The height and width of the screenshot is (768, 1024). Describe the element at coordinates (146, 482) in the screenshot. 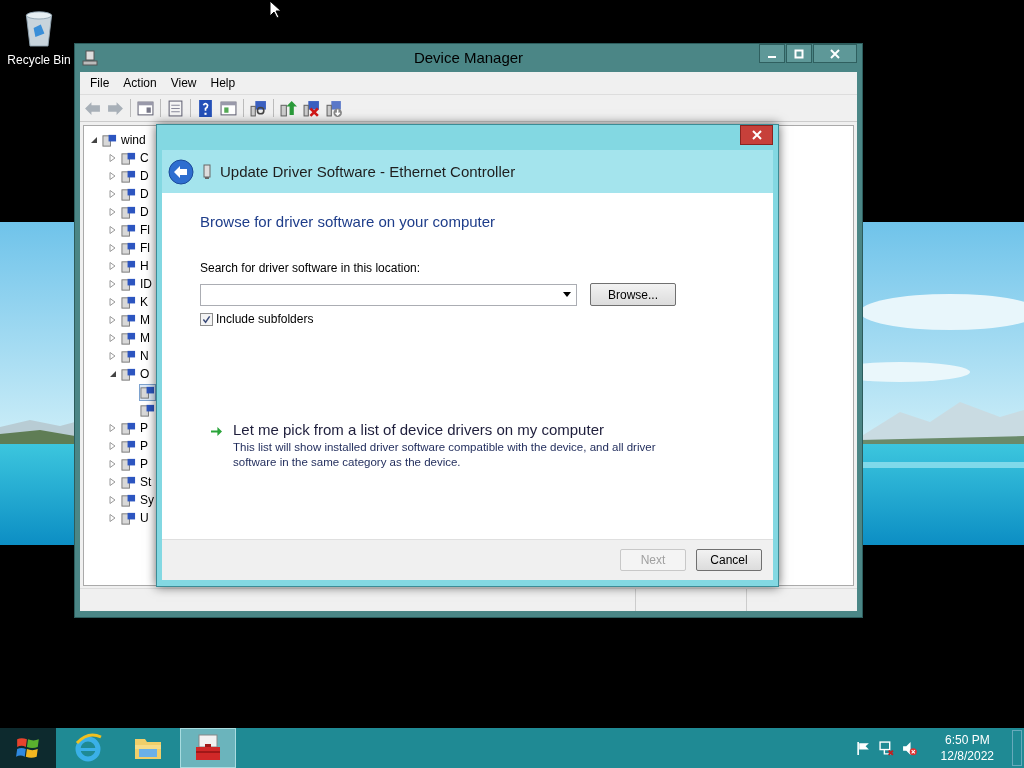

I see `tree-item: St` at that location.